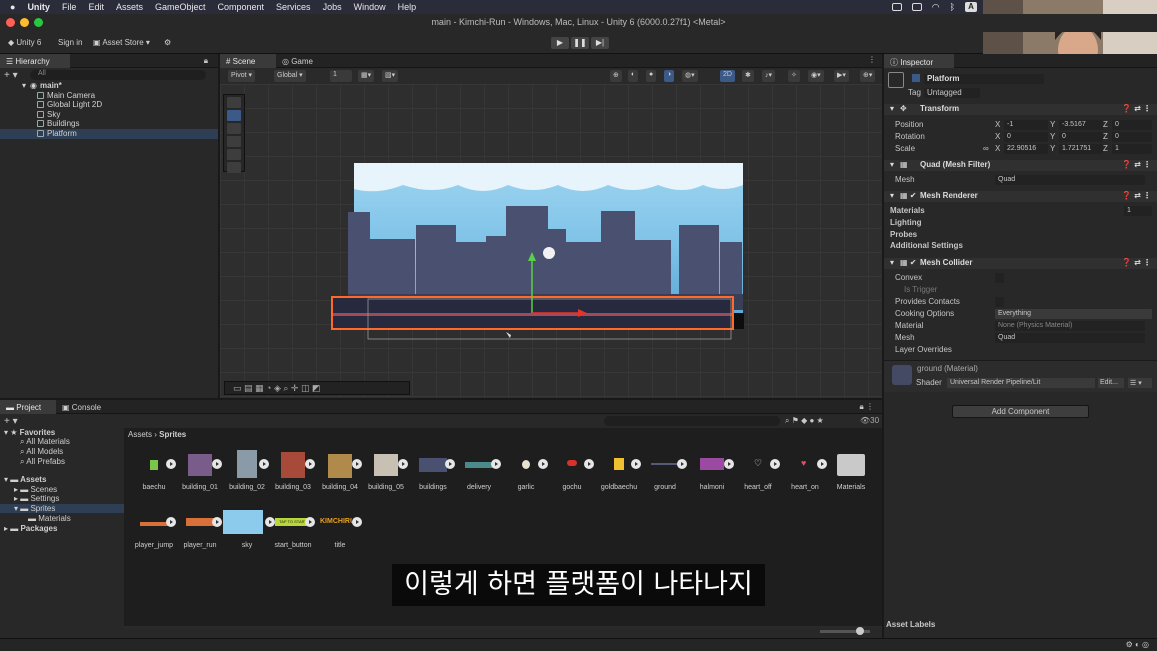 Image resolution: width=1157 pixels, height=651 pixels. Describe the element at coordinates (109, 105) in the screenshot. I see `hierarchy-item-global-light: Global Light 2D` at that location.